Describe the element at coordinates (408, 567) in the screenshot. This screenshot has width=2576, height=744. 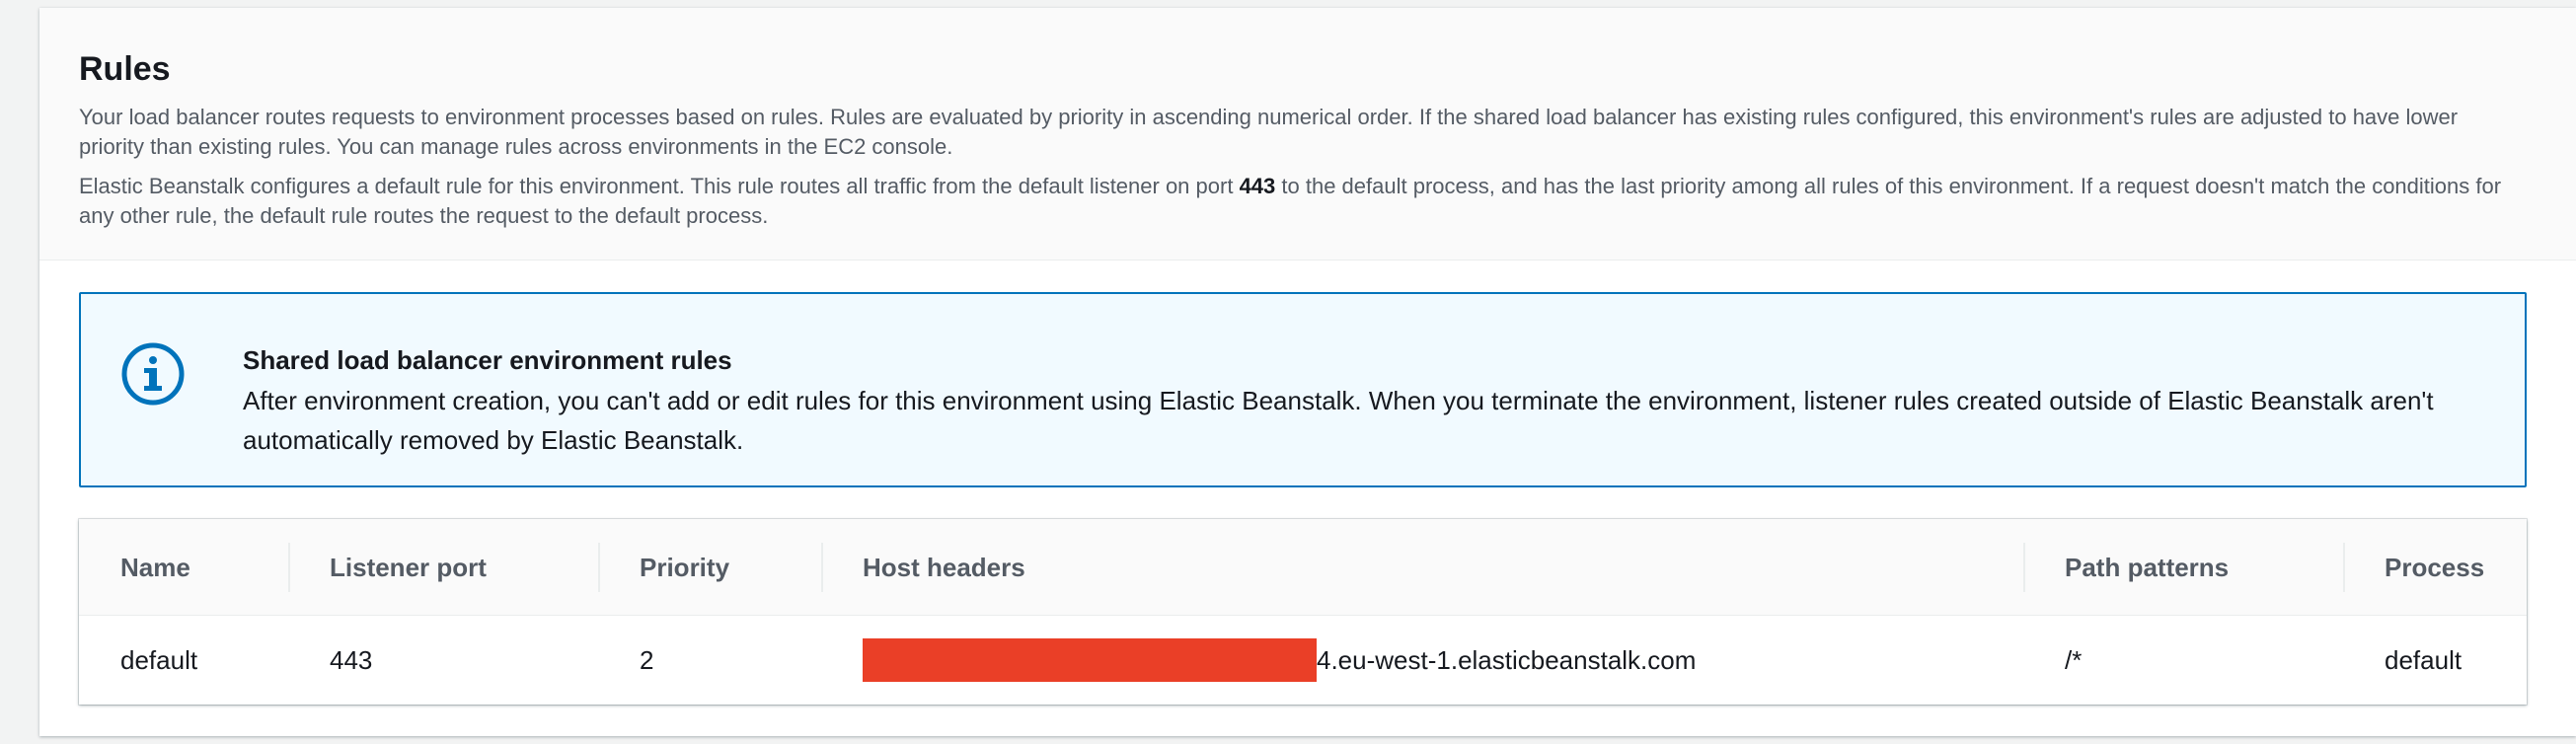
I see `column-header-listener-port: Listener port` at that location.